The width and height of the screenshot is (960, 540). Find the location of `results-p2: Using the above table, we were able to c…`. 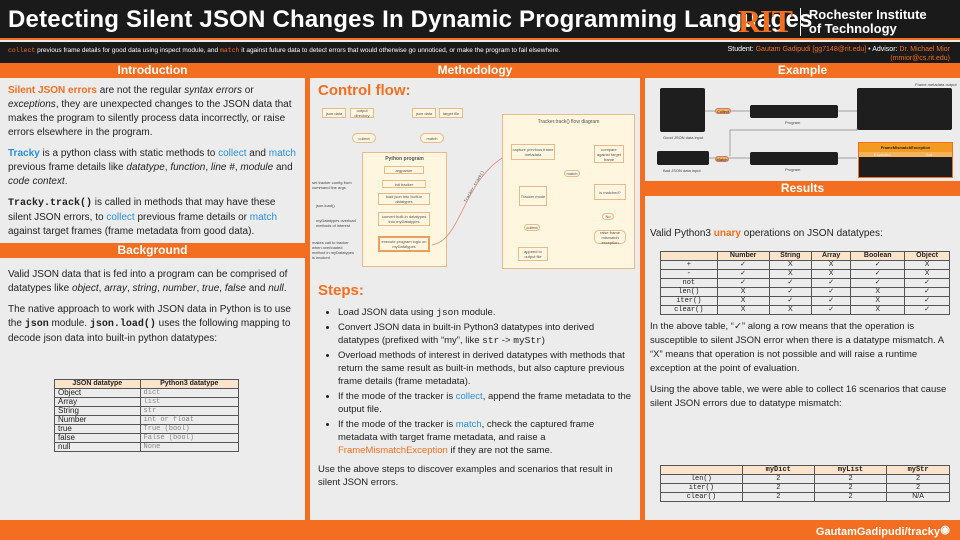

results-p2: Using the above table, we were able to c… is located at coordinates (798, 396).